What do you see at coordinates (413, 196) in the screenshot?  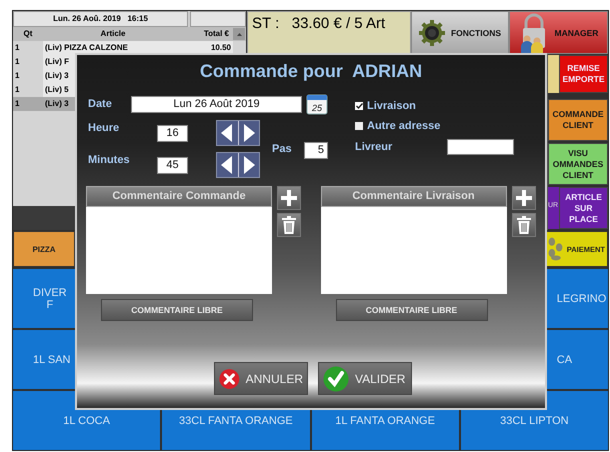 I see `panel-header: Commentaire Livraison` at bounding box center [413, 196].